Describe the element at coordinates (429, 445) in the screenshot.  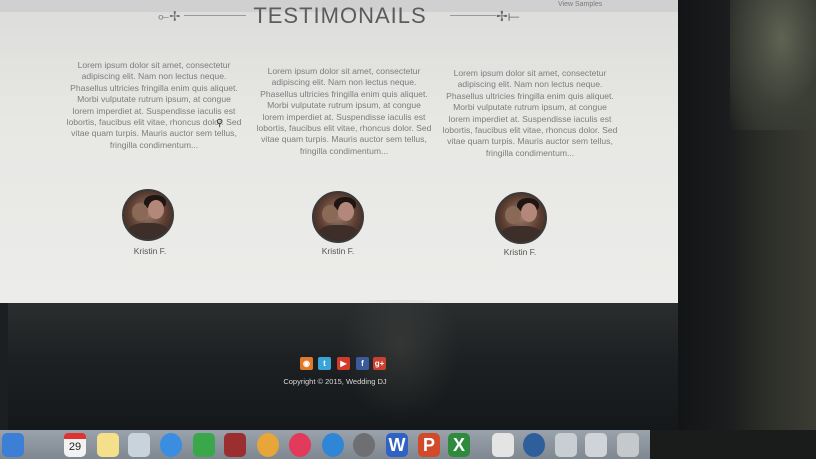
I see `powerpoint-icon: P` at that location.